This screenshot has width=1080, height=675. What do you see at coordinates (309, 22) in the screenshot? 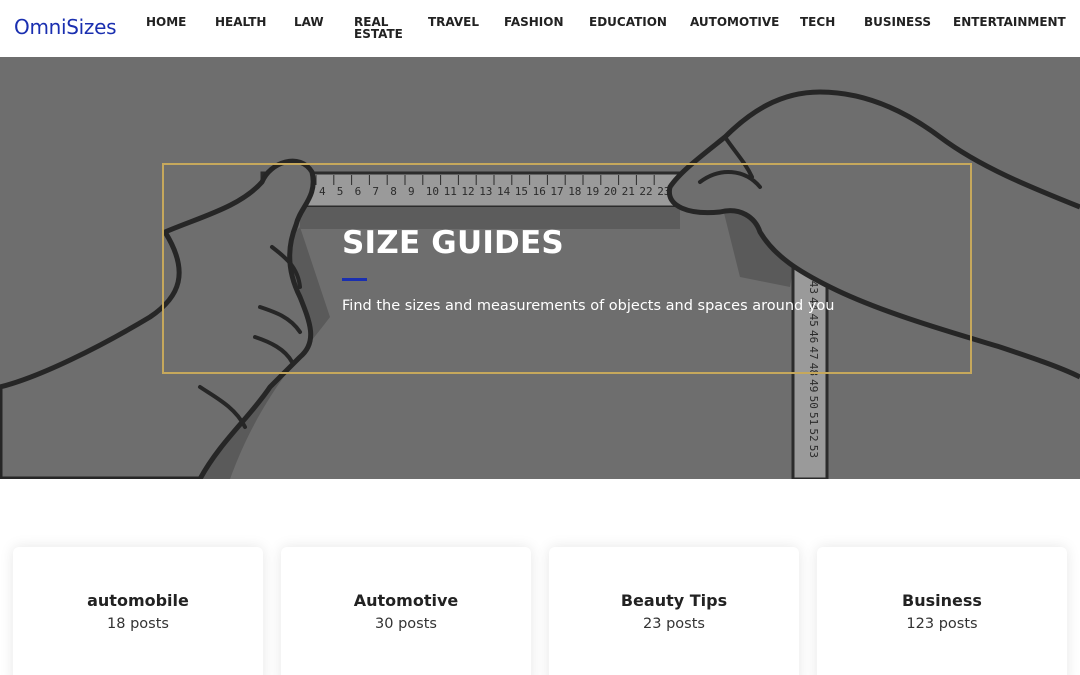
I see `nav-item-law: LAW` at bounding box center [309, 22].